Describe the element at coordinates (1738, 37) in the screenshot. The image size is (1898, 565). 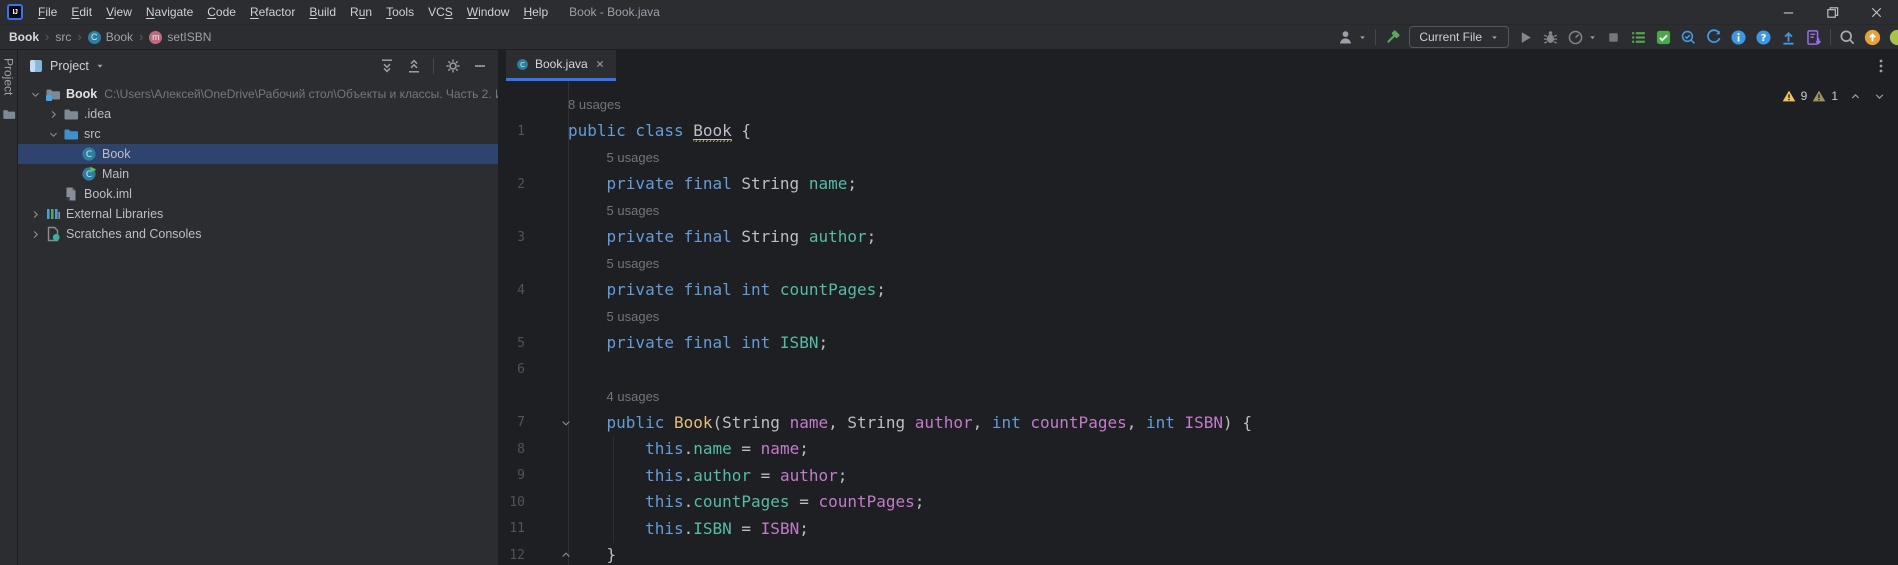
I see `info-button` at that location.